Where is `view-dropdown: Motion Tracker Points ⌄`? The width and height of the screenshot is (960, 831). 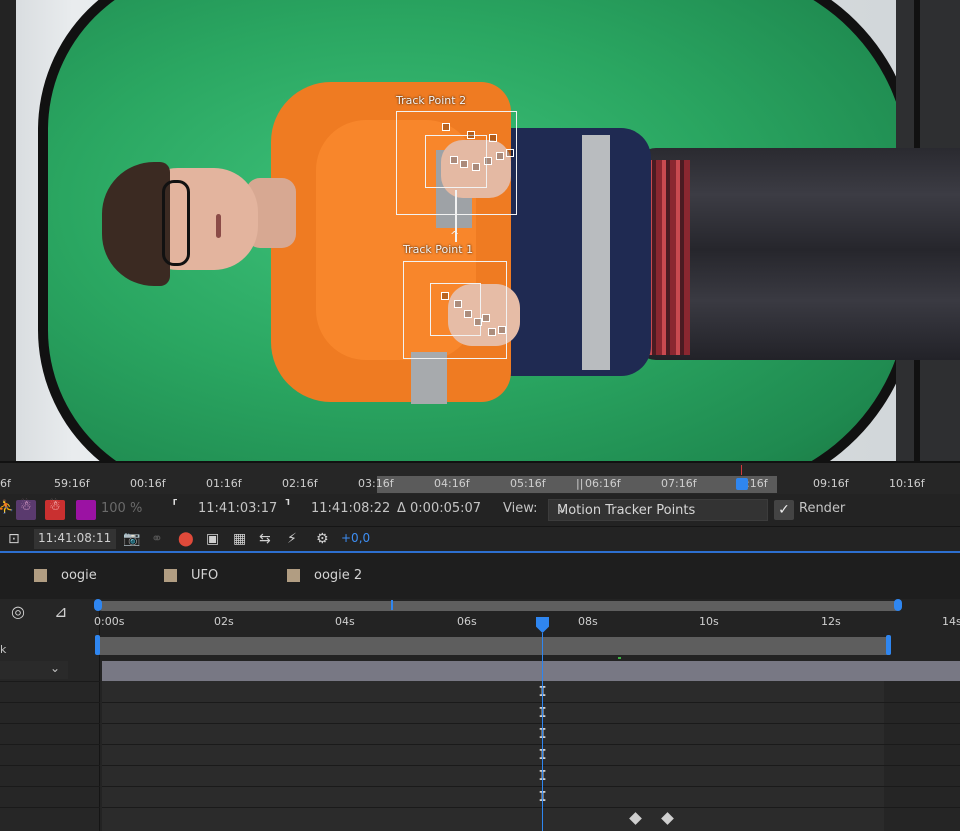 view-dropdown: Motion Tracker Points ⌄ is located at coordinates (658, 510).